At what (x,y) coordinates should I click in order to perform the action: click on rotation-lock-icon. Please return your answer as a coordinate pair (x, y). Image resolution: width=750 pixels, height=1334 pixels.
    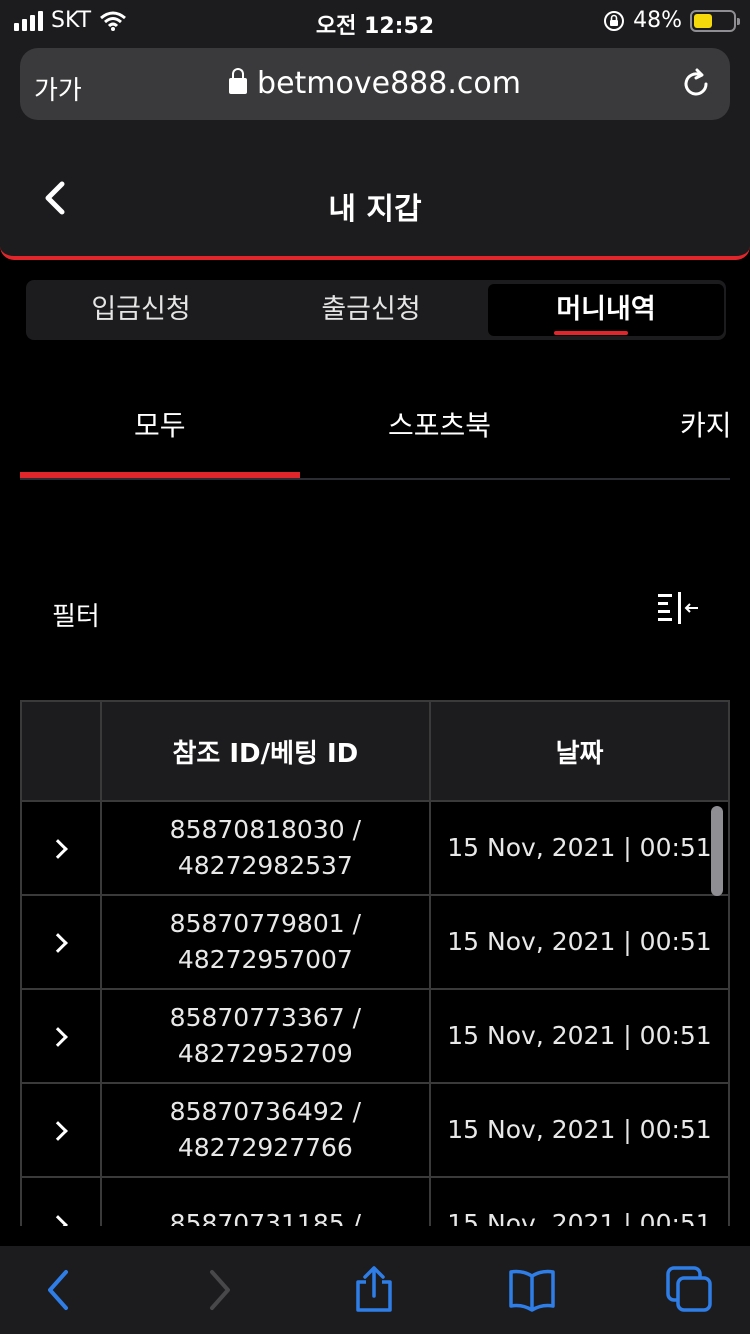
    Looking at the image, I should click on (614, 20).